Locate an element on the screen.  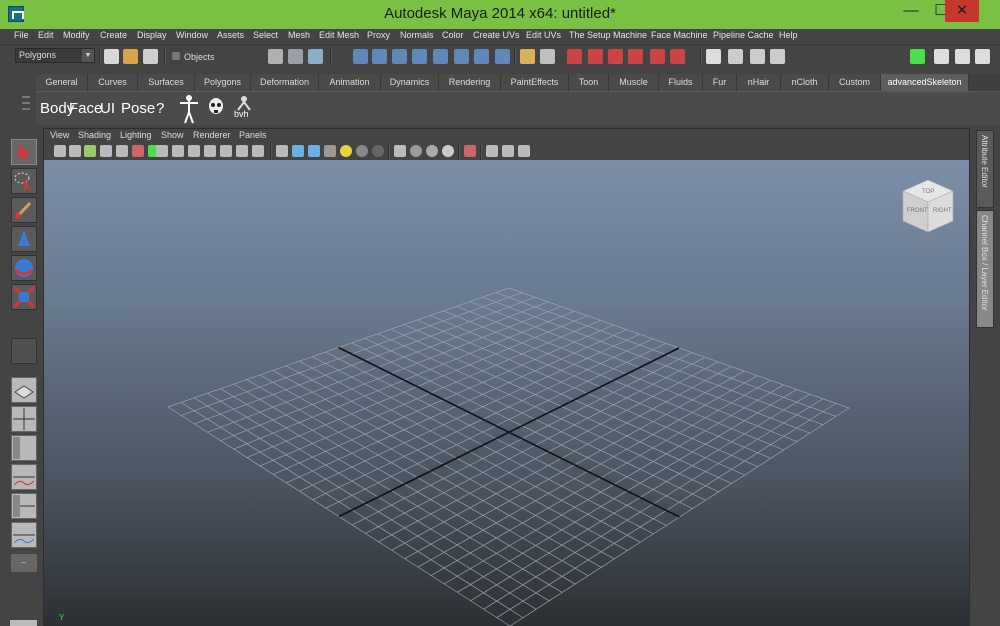
menu-proxy: Proxy is located at coordinates (378, 35).